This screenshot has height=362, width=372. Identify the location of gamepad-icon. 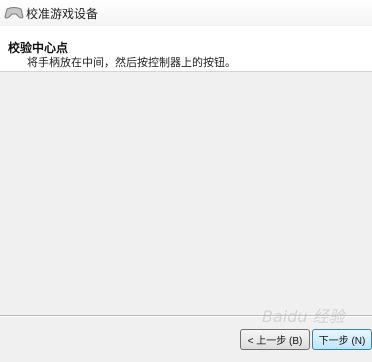
(14, 13).